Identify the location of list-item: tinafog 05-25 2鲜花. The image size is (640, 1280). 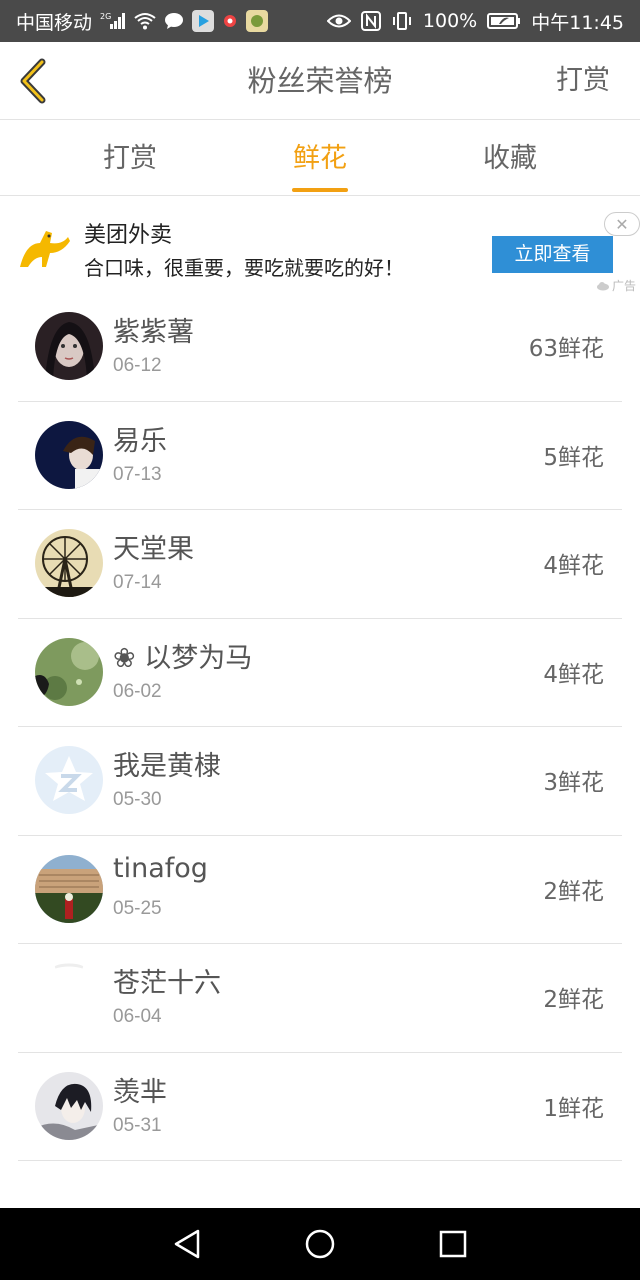
(320, 890).